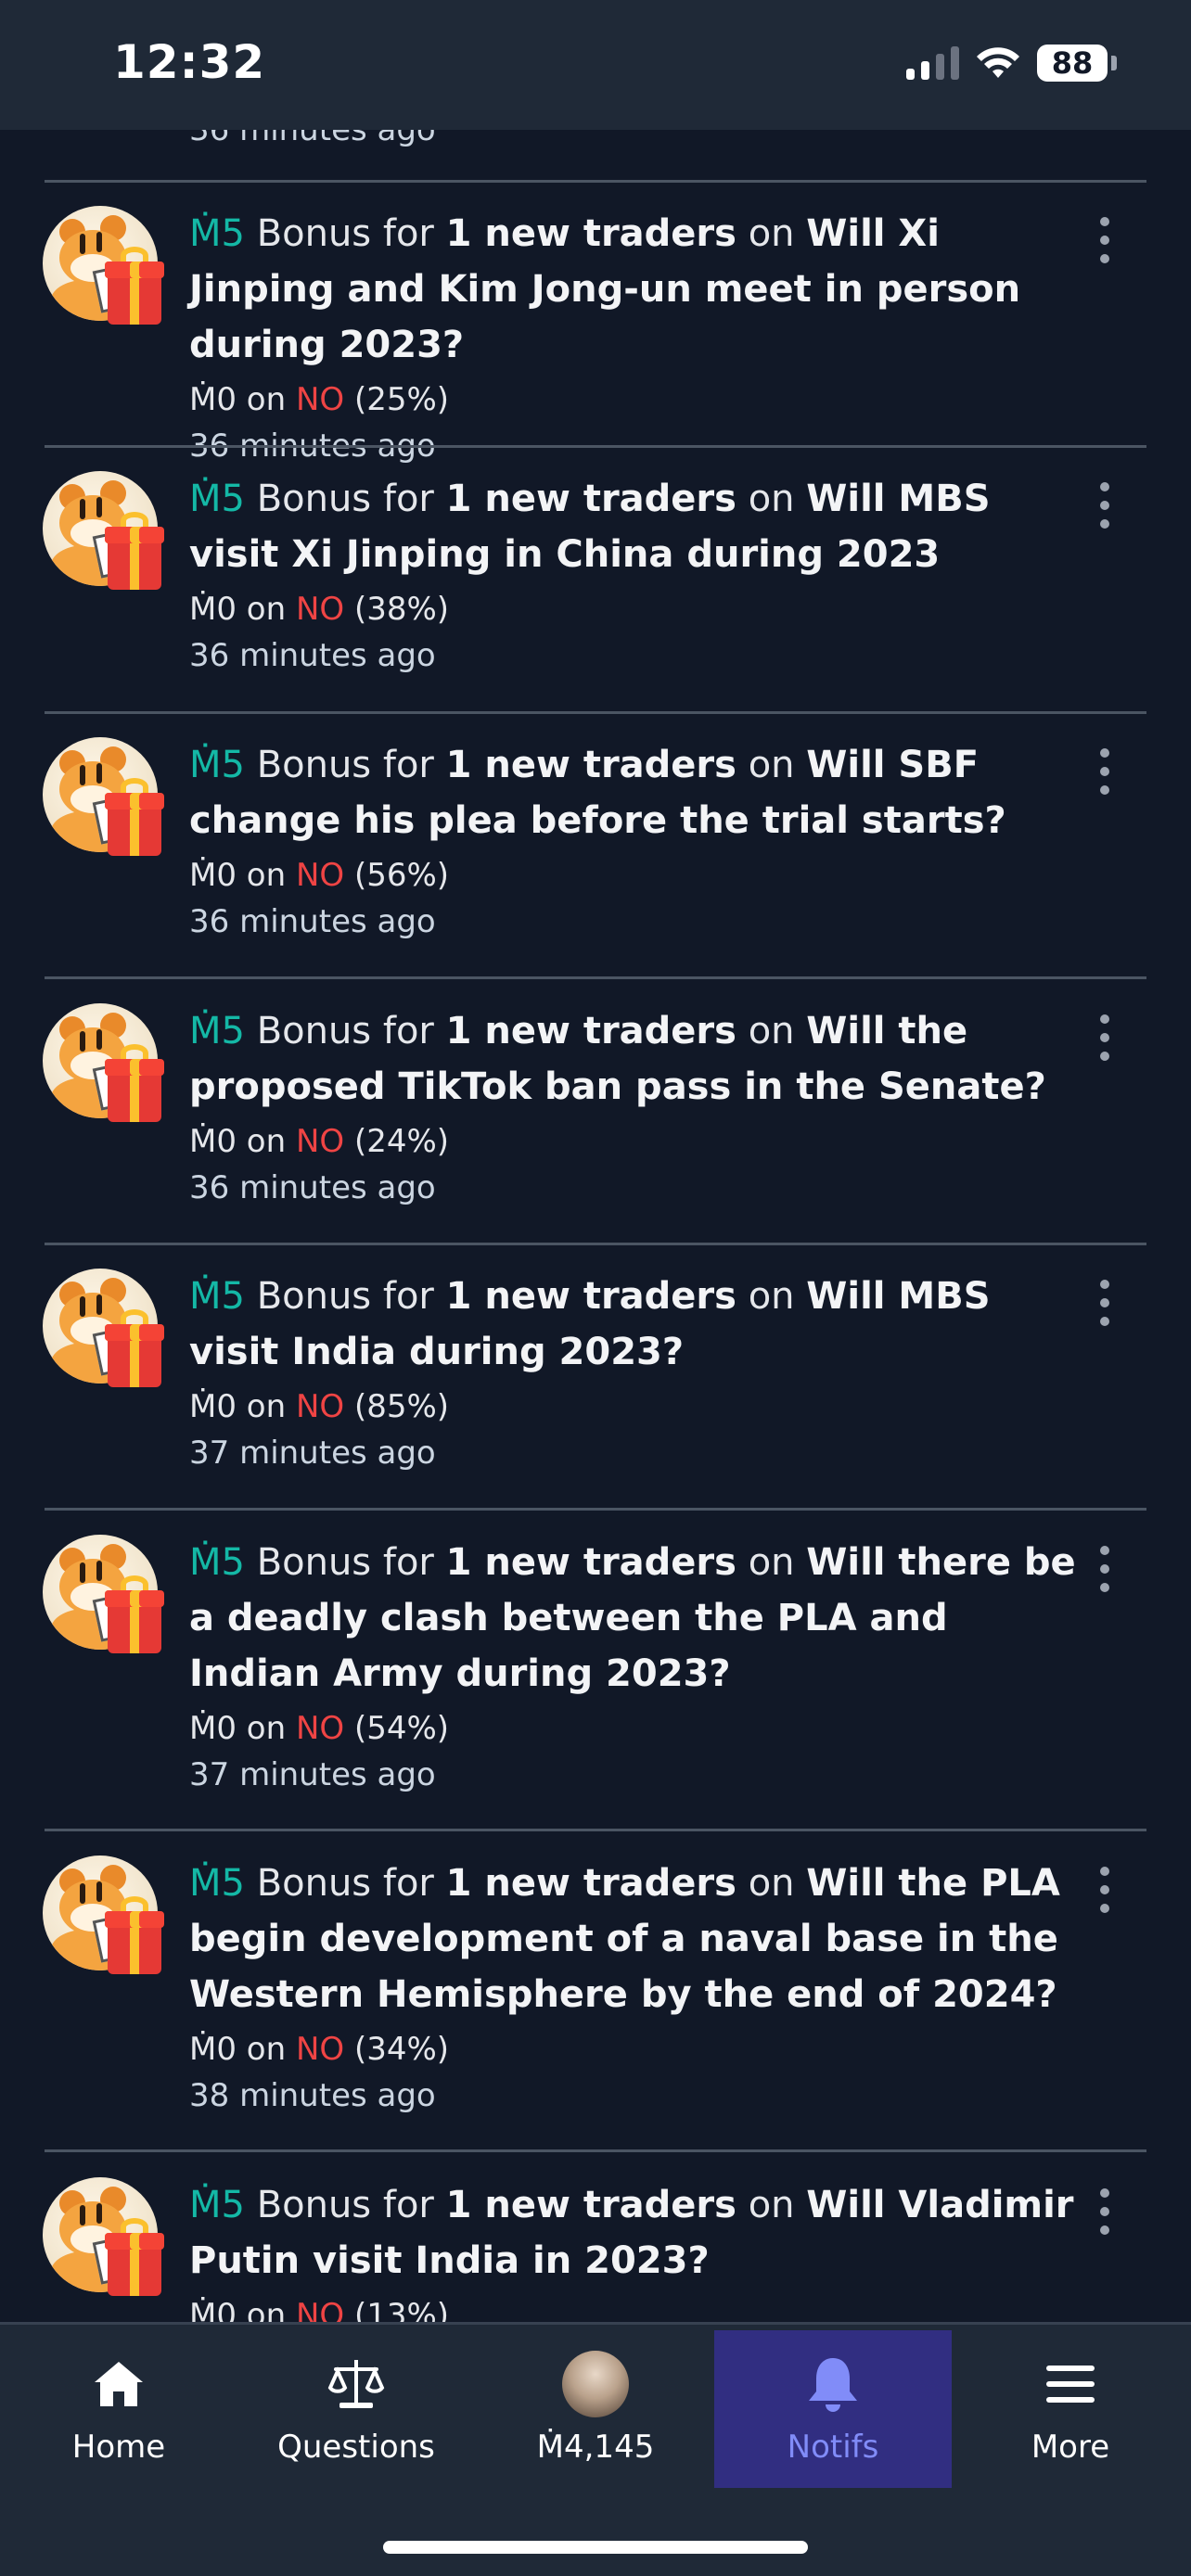 This screenshot has height=2576, width=1191. Describe the element at coordinates (932, 63) in the screenshot. I see `cellular-signal-icon` at that location.